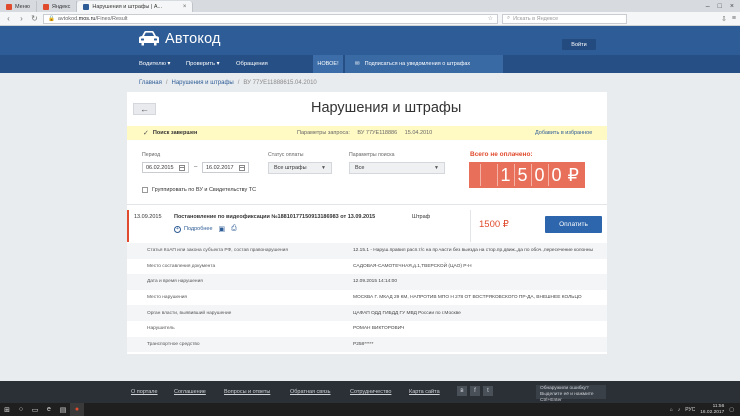 The width and height of the screenshot is (740, 416). I want to click on pay-status-value: Все штрафы, so click(290, 168).